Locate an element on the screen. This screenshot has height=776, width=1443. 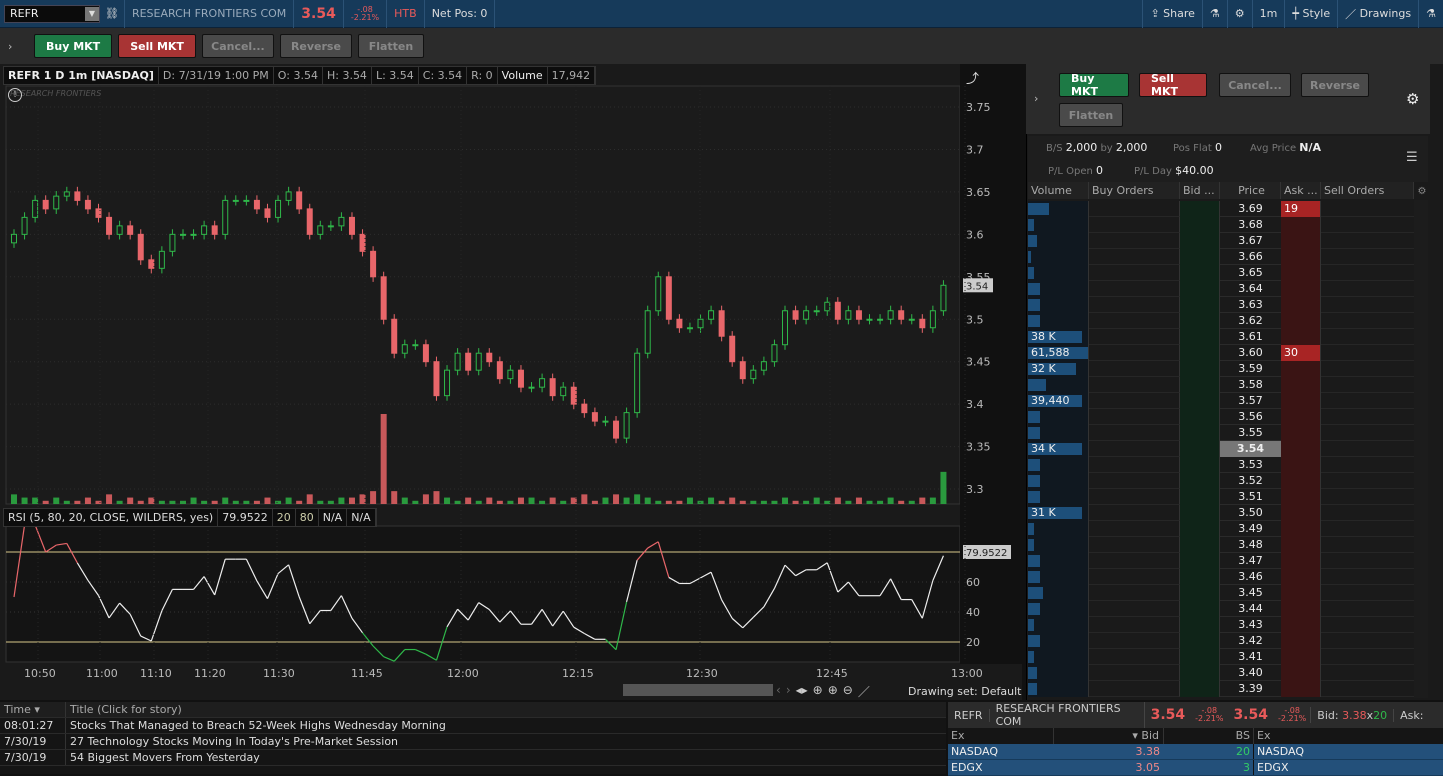
pencil-icon: ／ is located at coordinates (864, 691).